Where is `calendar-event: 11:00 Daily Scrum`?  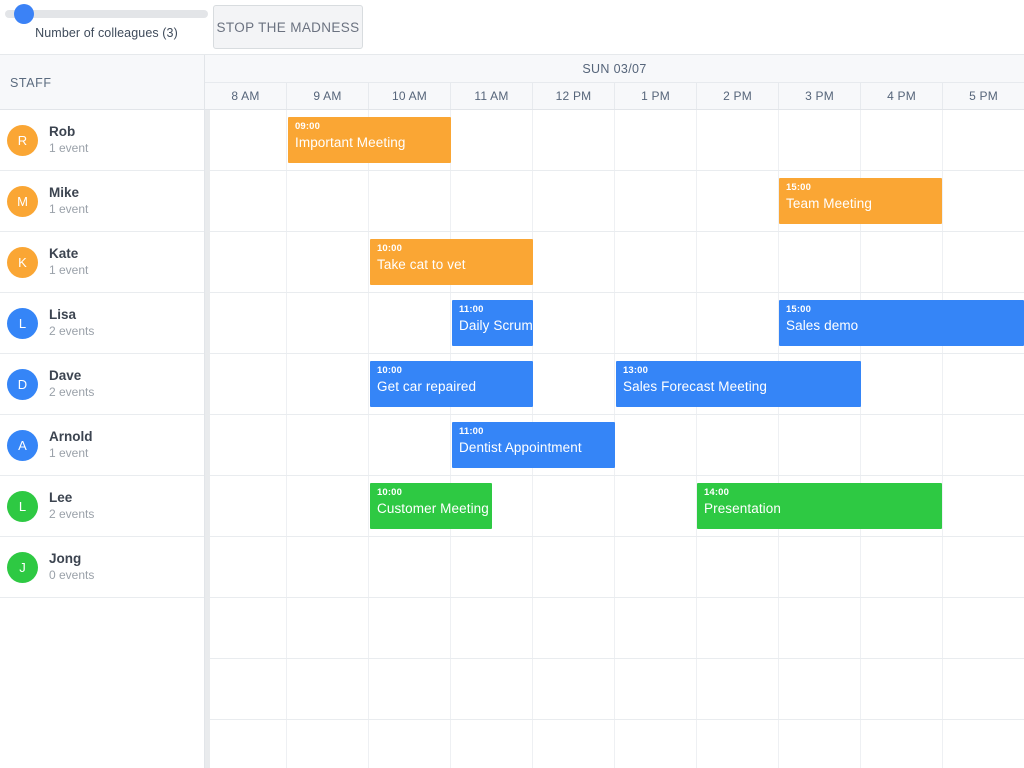 calendar-event: 11:00 Daily Scrum is located at coordinates (492, 323).